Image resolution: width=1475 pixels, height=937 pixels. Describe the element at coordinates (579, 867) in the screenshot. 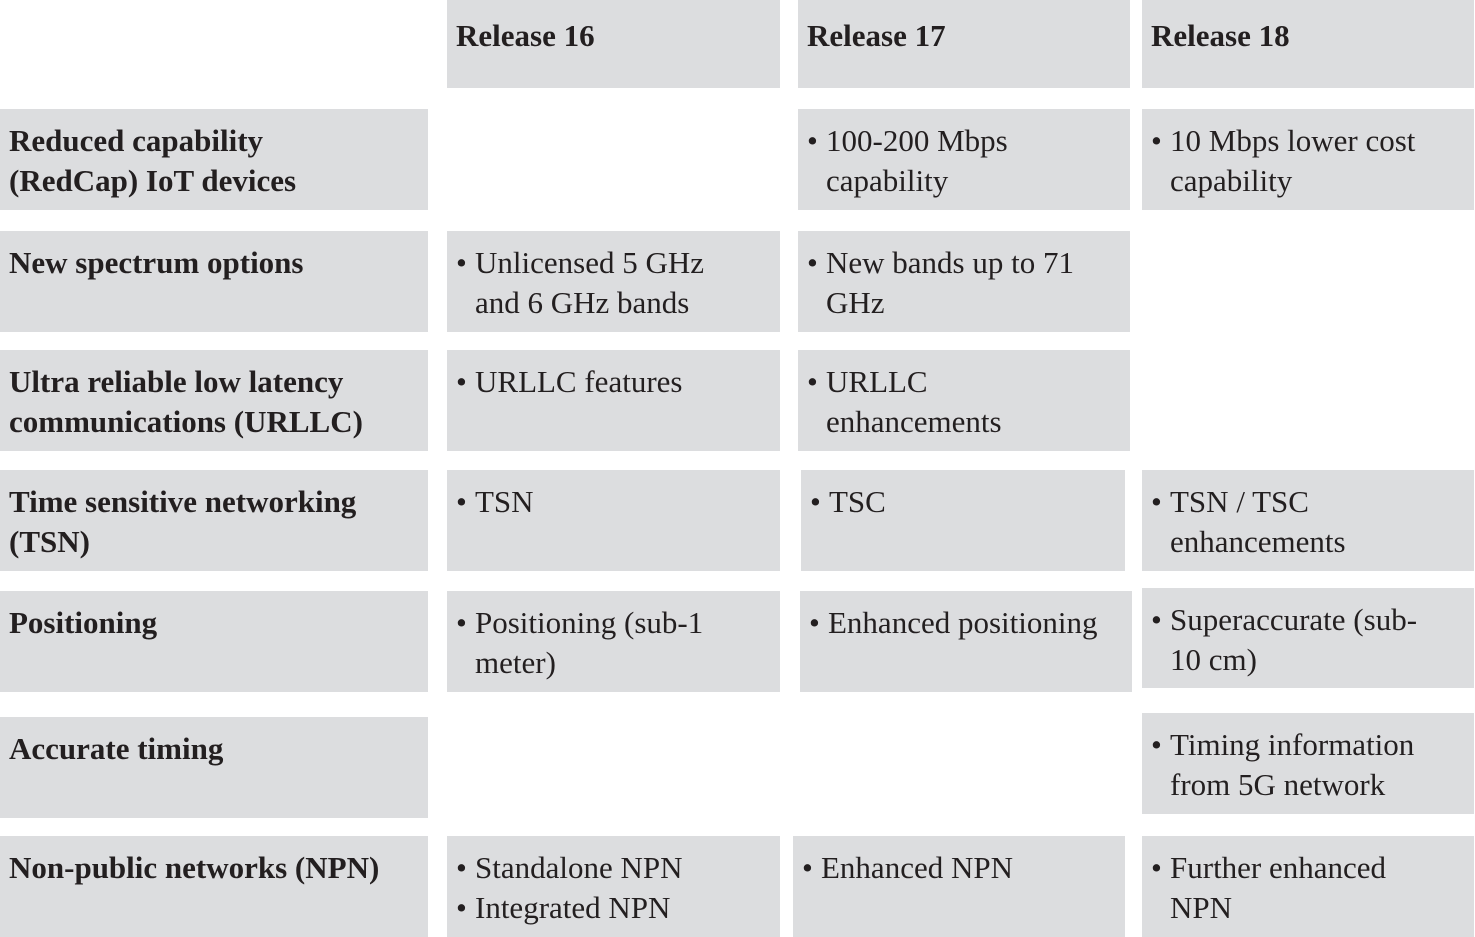

I see `feature-text: Standalone NPN` at that location.